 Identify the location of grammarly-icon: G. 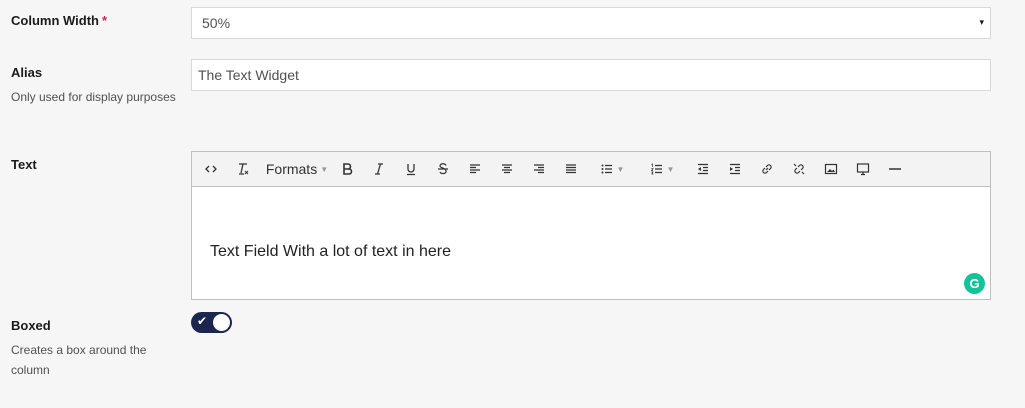
(974, 283).